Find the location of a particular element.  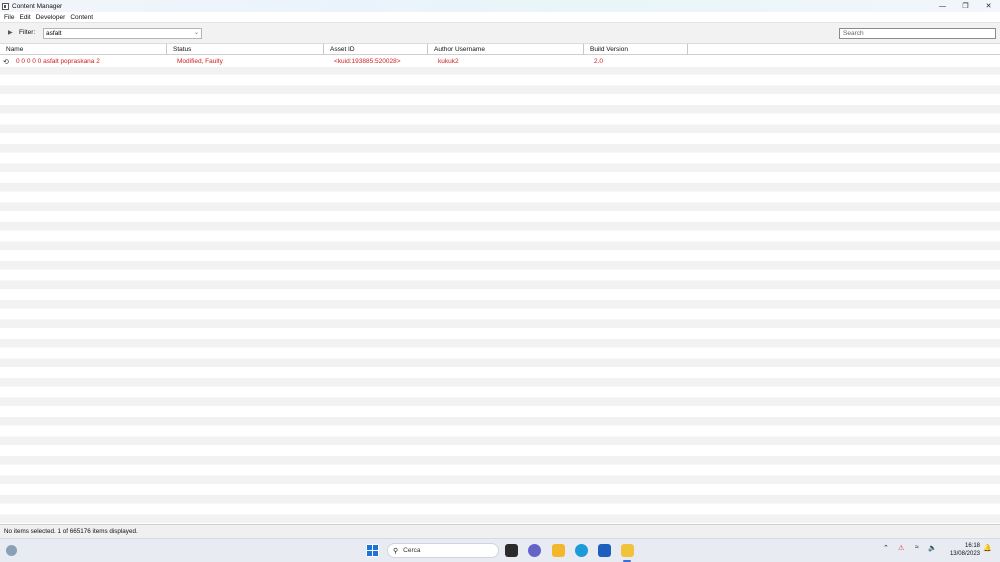

volume-icon: 🔈 is located at coordinates (932, 548).